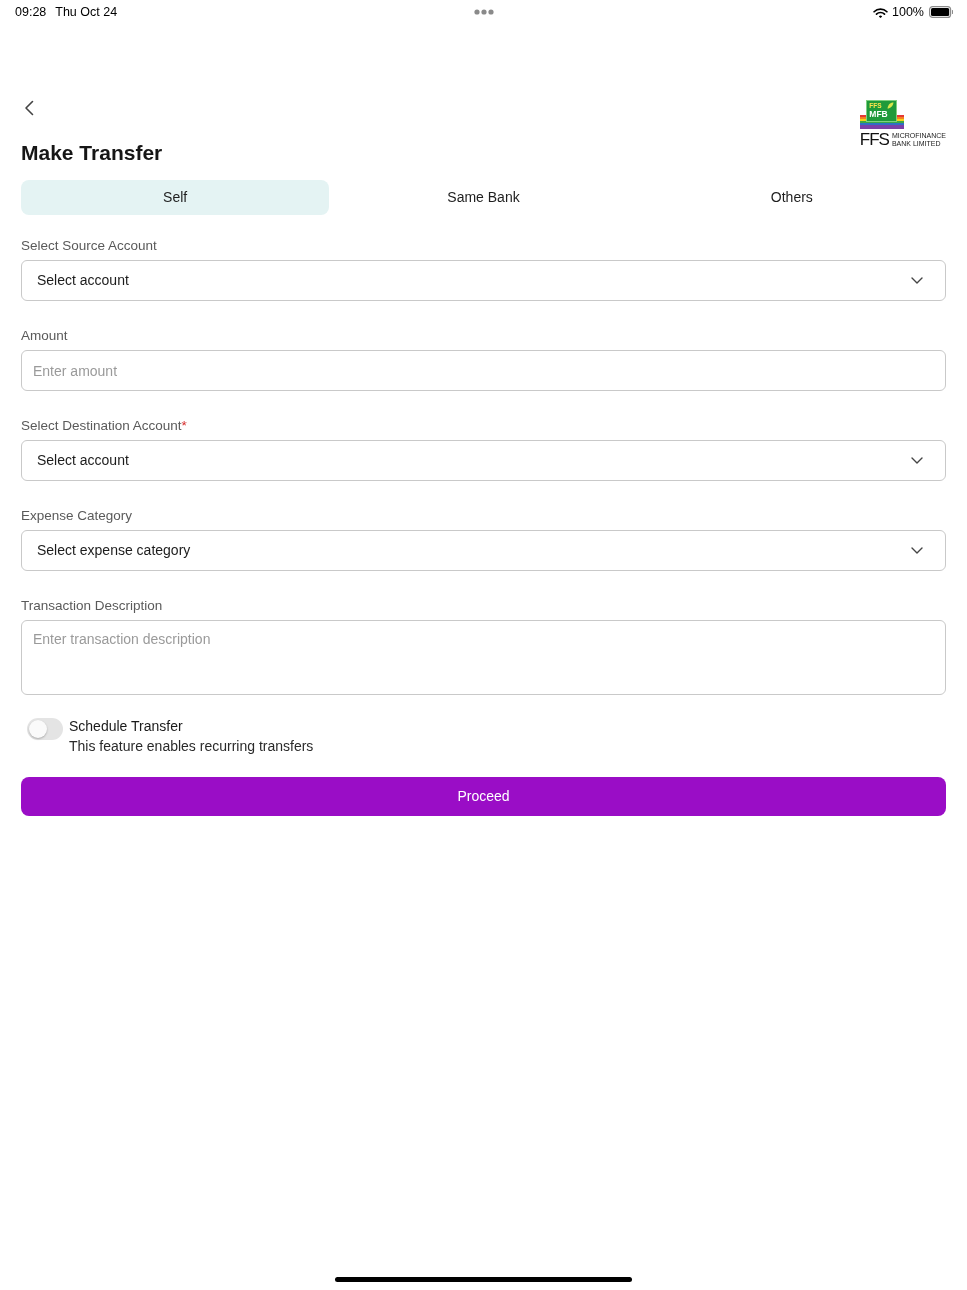 This screenshot has width=967, height=1290. Describe the element at coordinates (89, 245) in the screenshot. I see `field-label: Select Source Account` at that location.